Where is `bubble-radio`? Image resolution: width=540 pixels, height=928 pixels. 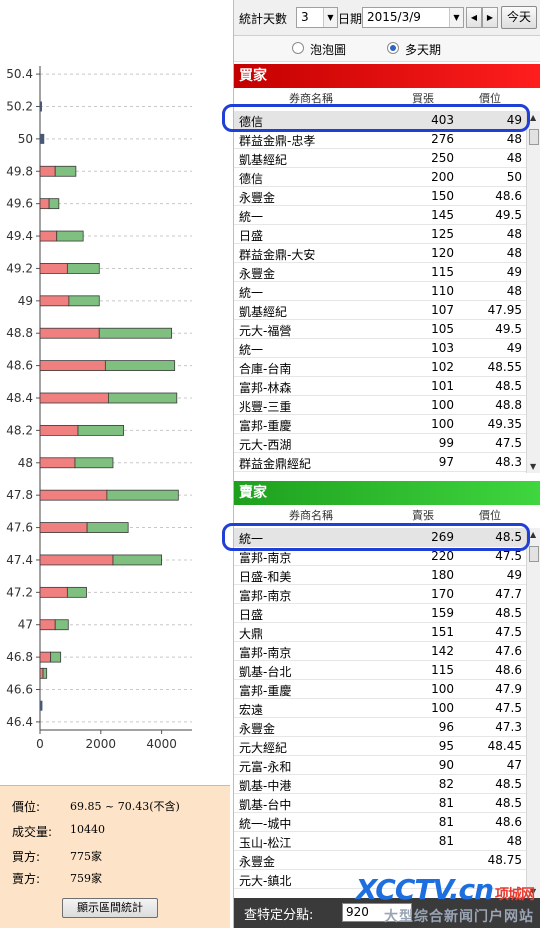
bubble-radio is located at coordinates (298, 48).